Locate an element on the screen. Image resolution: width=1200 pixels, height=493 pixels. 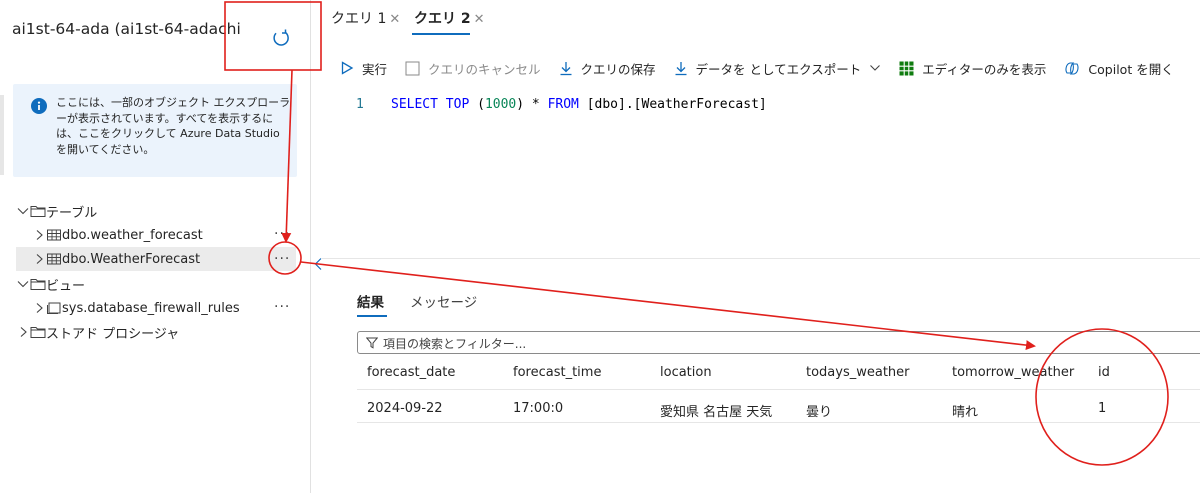
run-label: 実行 is located at coordinates (375, 69).